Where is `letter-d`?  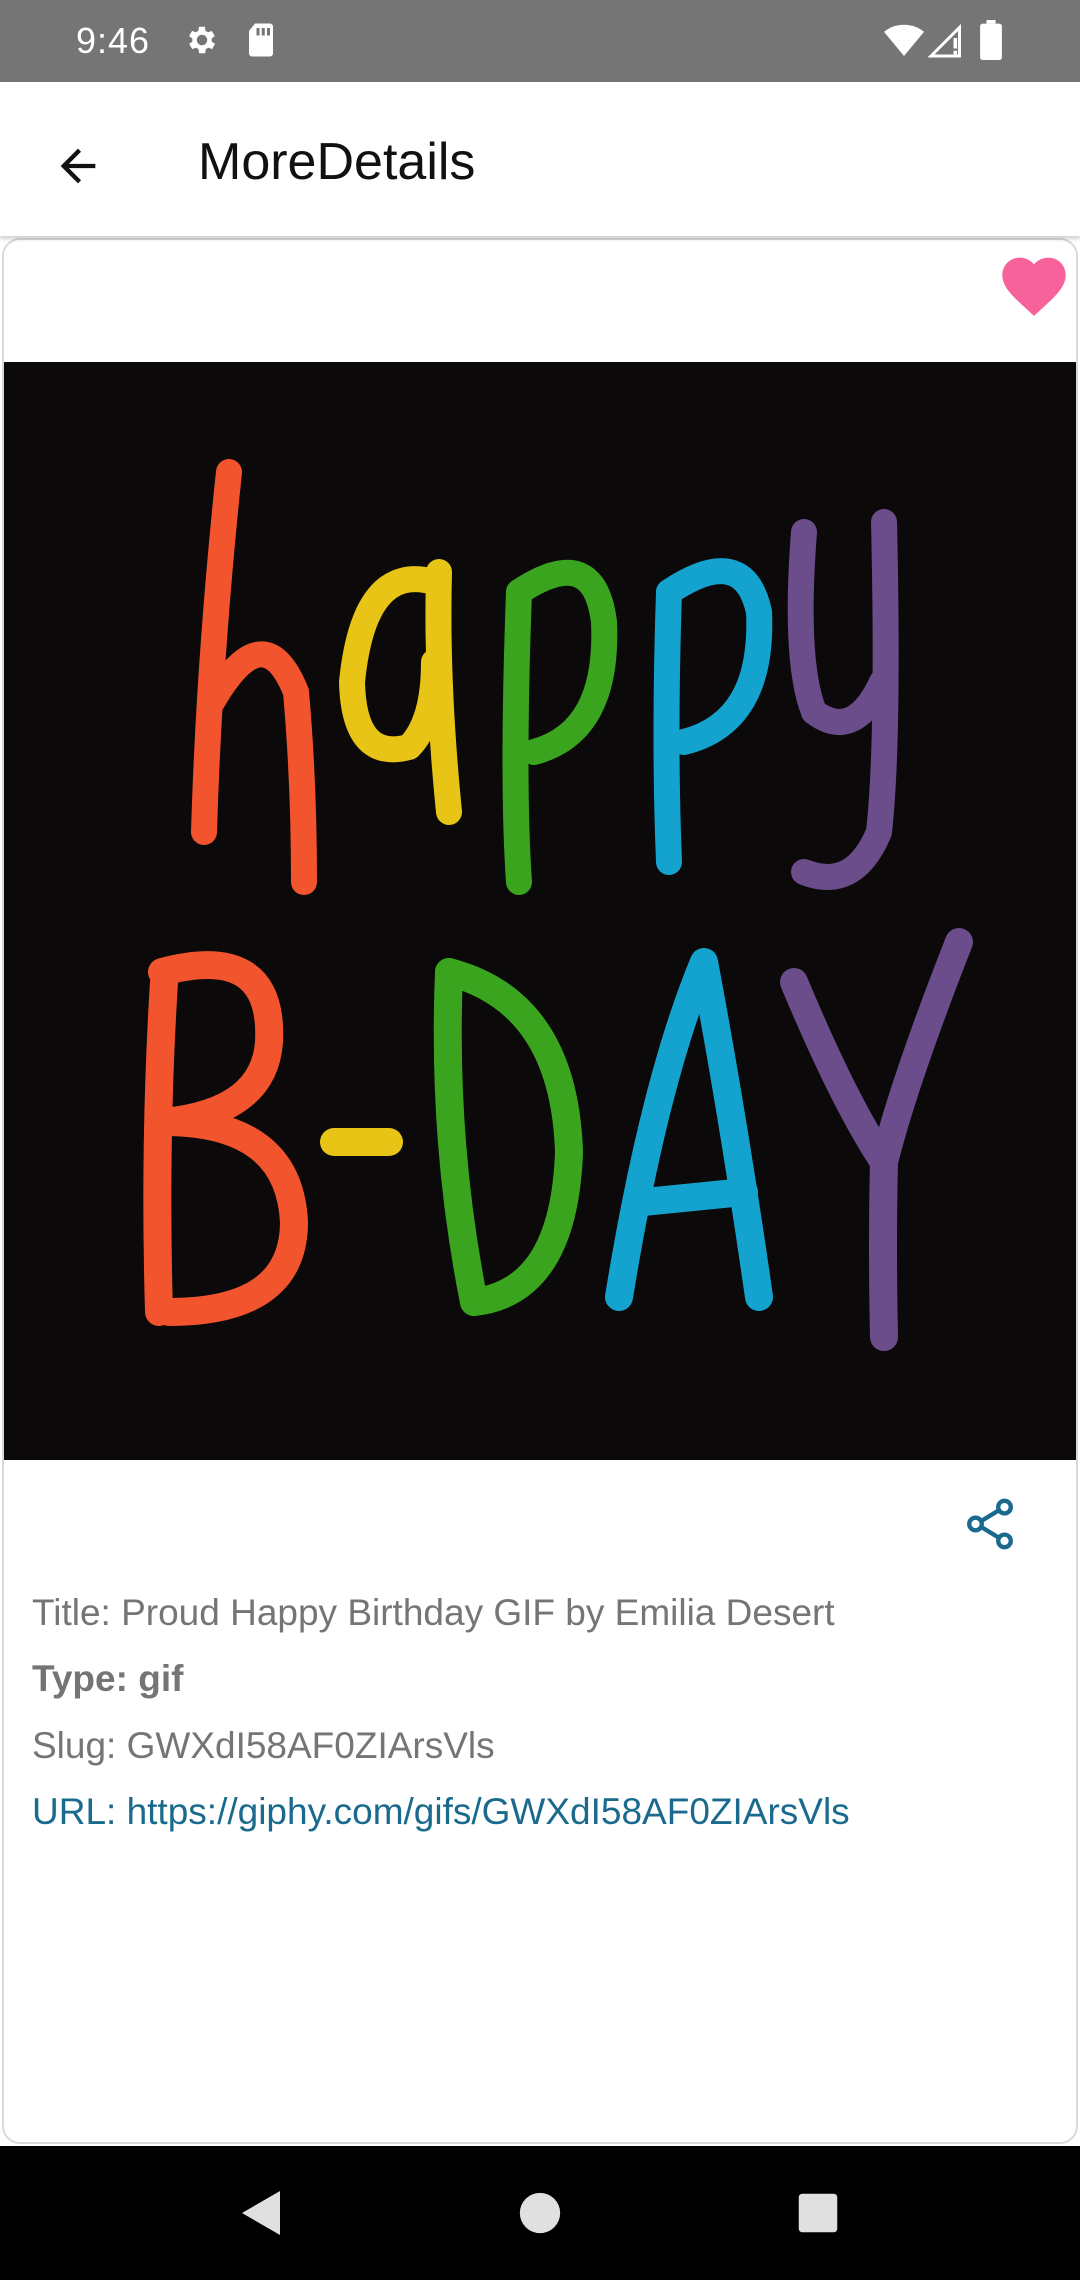 letter-d is located at coordinates (508, 1137).